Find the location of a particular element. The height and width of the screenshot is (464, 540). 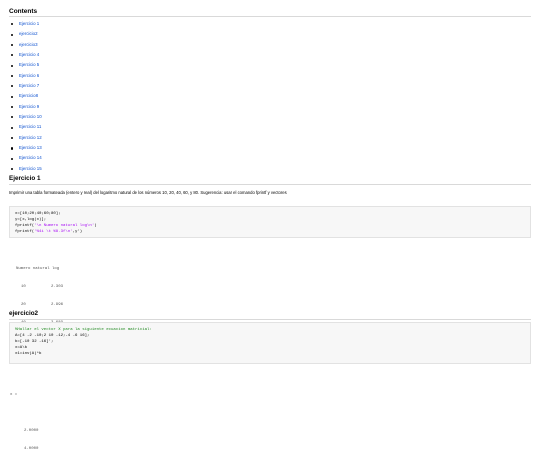

output-variable: x = is located at coordinates (14, 395).